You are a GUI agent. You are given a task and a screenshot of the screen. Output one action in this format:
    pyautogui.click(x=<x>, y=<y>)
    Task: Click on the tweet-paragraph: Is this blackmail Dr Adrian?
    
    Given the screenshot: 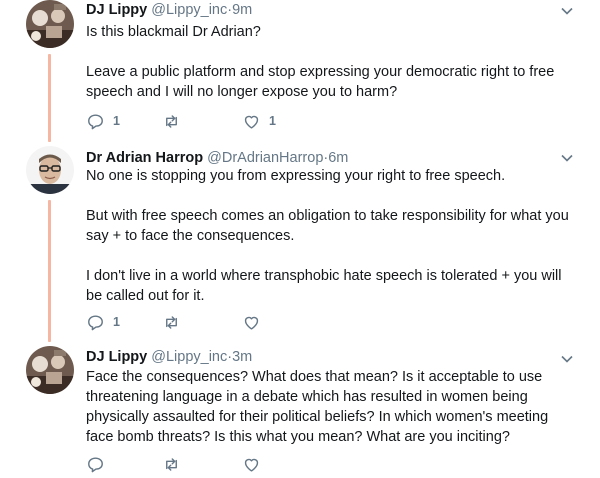 What is the action you would take?
    pyautogui.click(x=173, y=32)
    